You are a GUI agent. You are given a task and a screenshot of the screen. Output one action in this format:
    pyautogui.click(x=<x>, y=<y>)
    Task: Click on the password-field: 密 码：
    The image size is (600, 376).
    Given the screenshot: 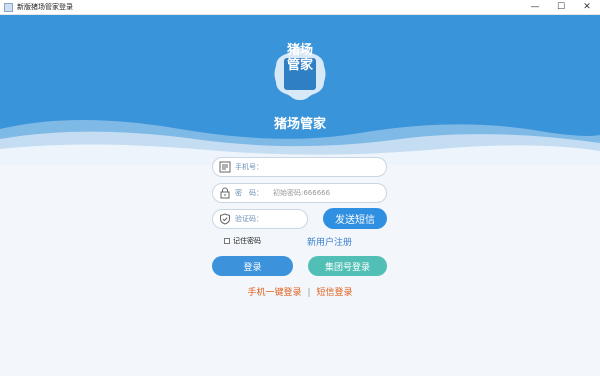 What is the action you would take?
    pyautogui.click(x=299, y=193)
    